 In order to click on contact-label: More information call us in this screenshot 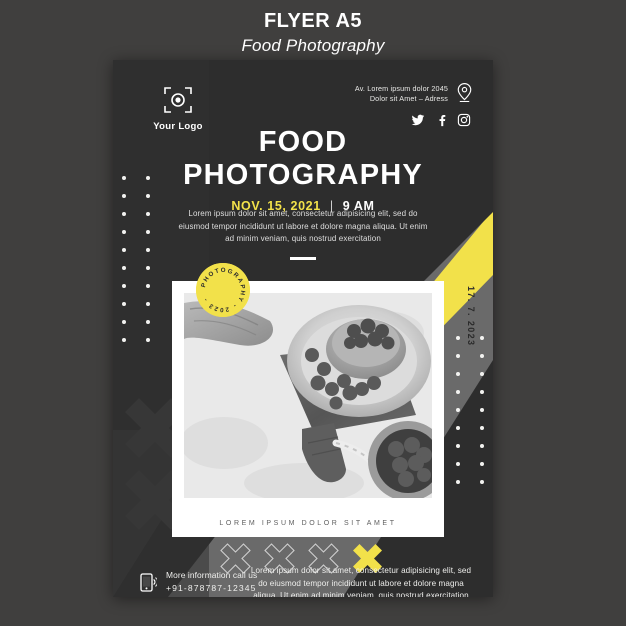, I will do `click(212, 575)`.